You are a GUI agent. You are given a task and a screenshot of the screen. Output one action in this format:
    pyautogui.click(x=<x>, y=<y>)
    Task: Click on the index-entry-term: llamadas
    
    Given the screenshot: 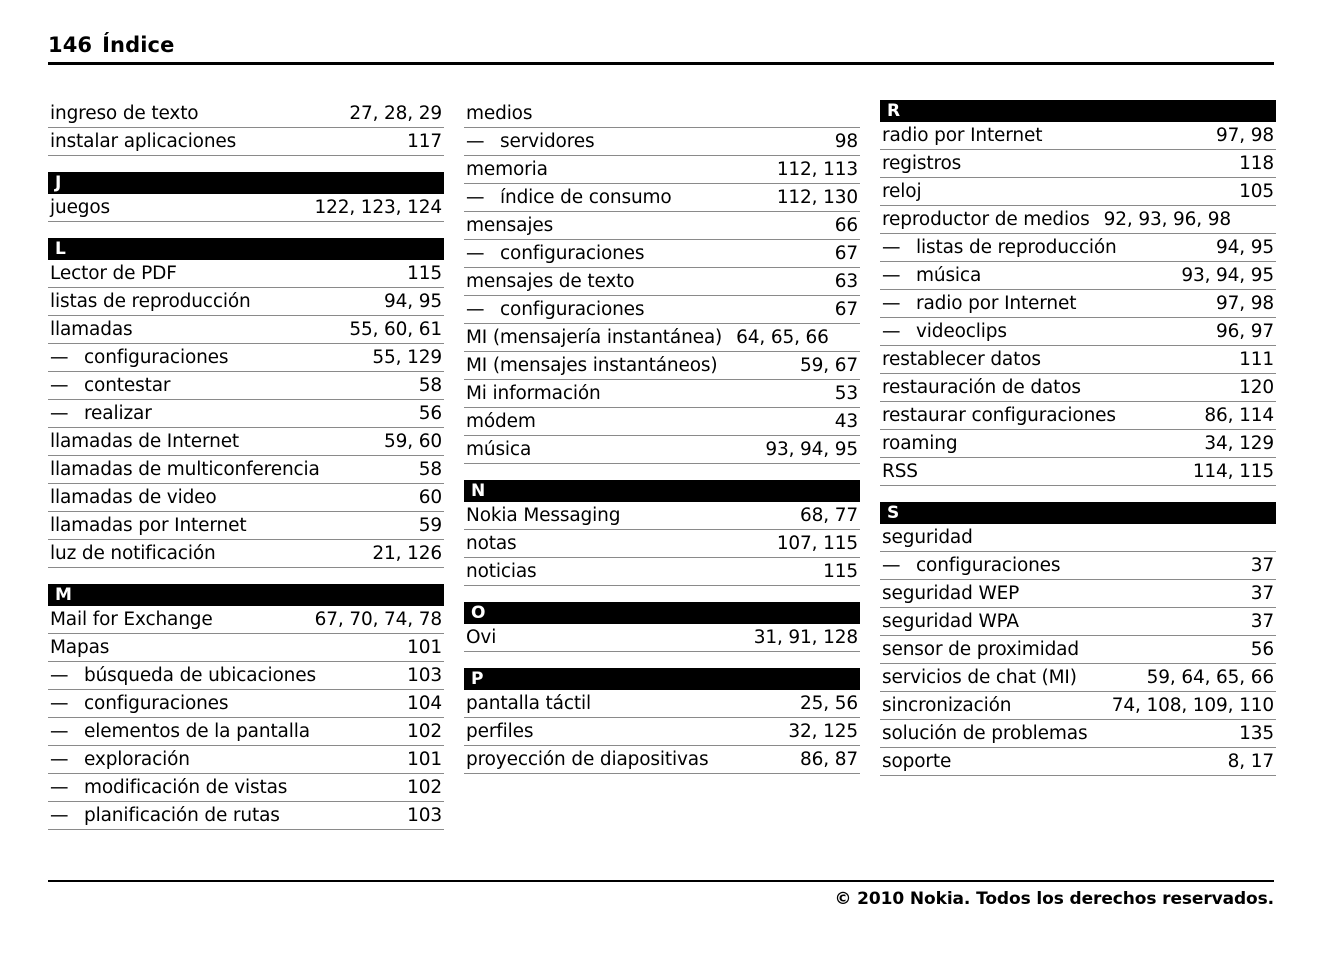 What is the action you would take?
    pyautogui.click(x=91, y=329)
    